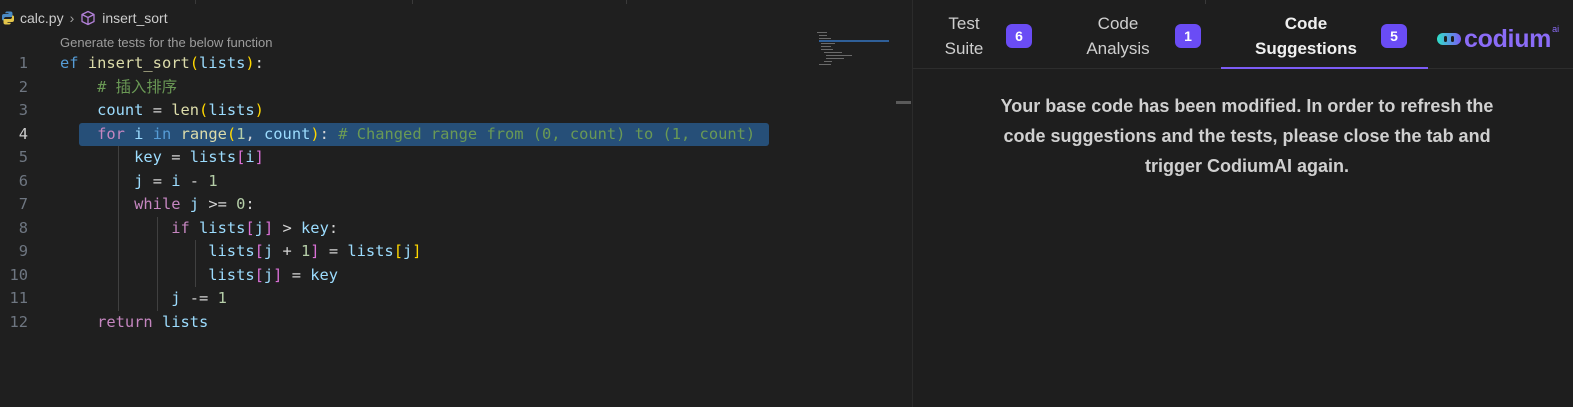 This screenshot has height=407, width=1573. I want to click on logo-wordmark: codium, so click(1508, 38).